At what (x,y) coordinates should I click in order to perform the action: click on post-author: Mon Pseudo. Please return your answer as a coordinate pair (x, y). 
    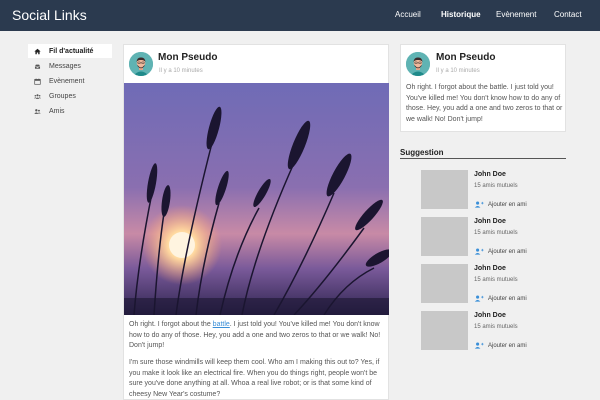
    Looking at the image, I should click on (187, 57).